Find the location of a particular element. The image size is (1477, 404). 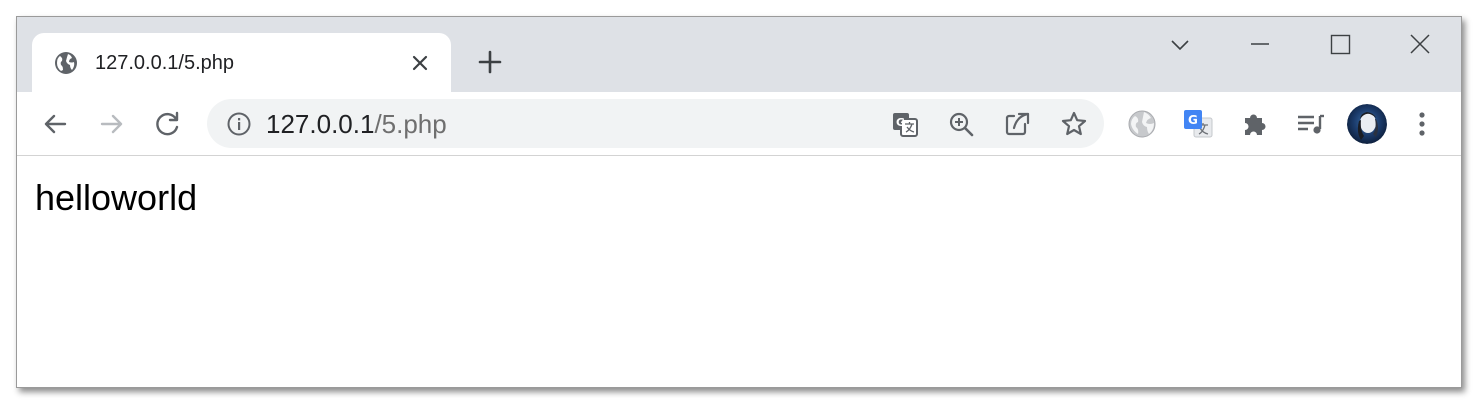

zoom-in-icon is located at coordinates (961, 124).